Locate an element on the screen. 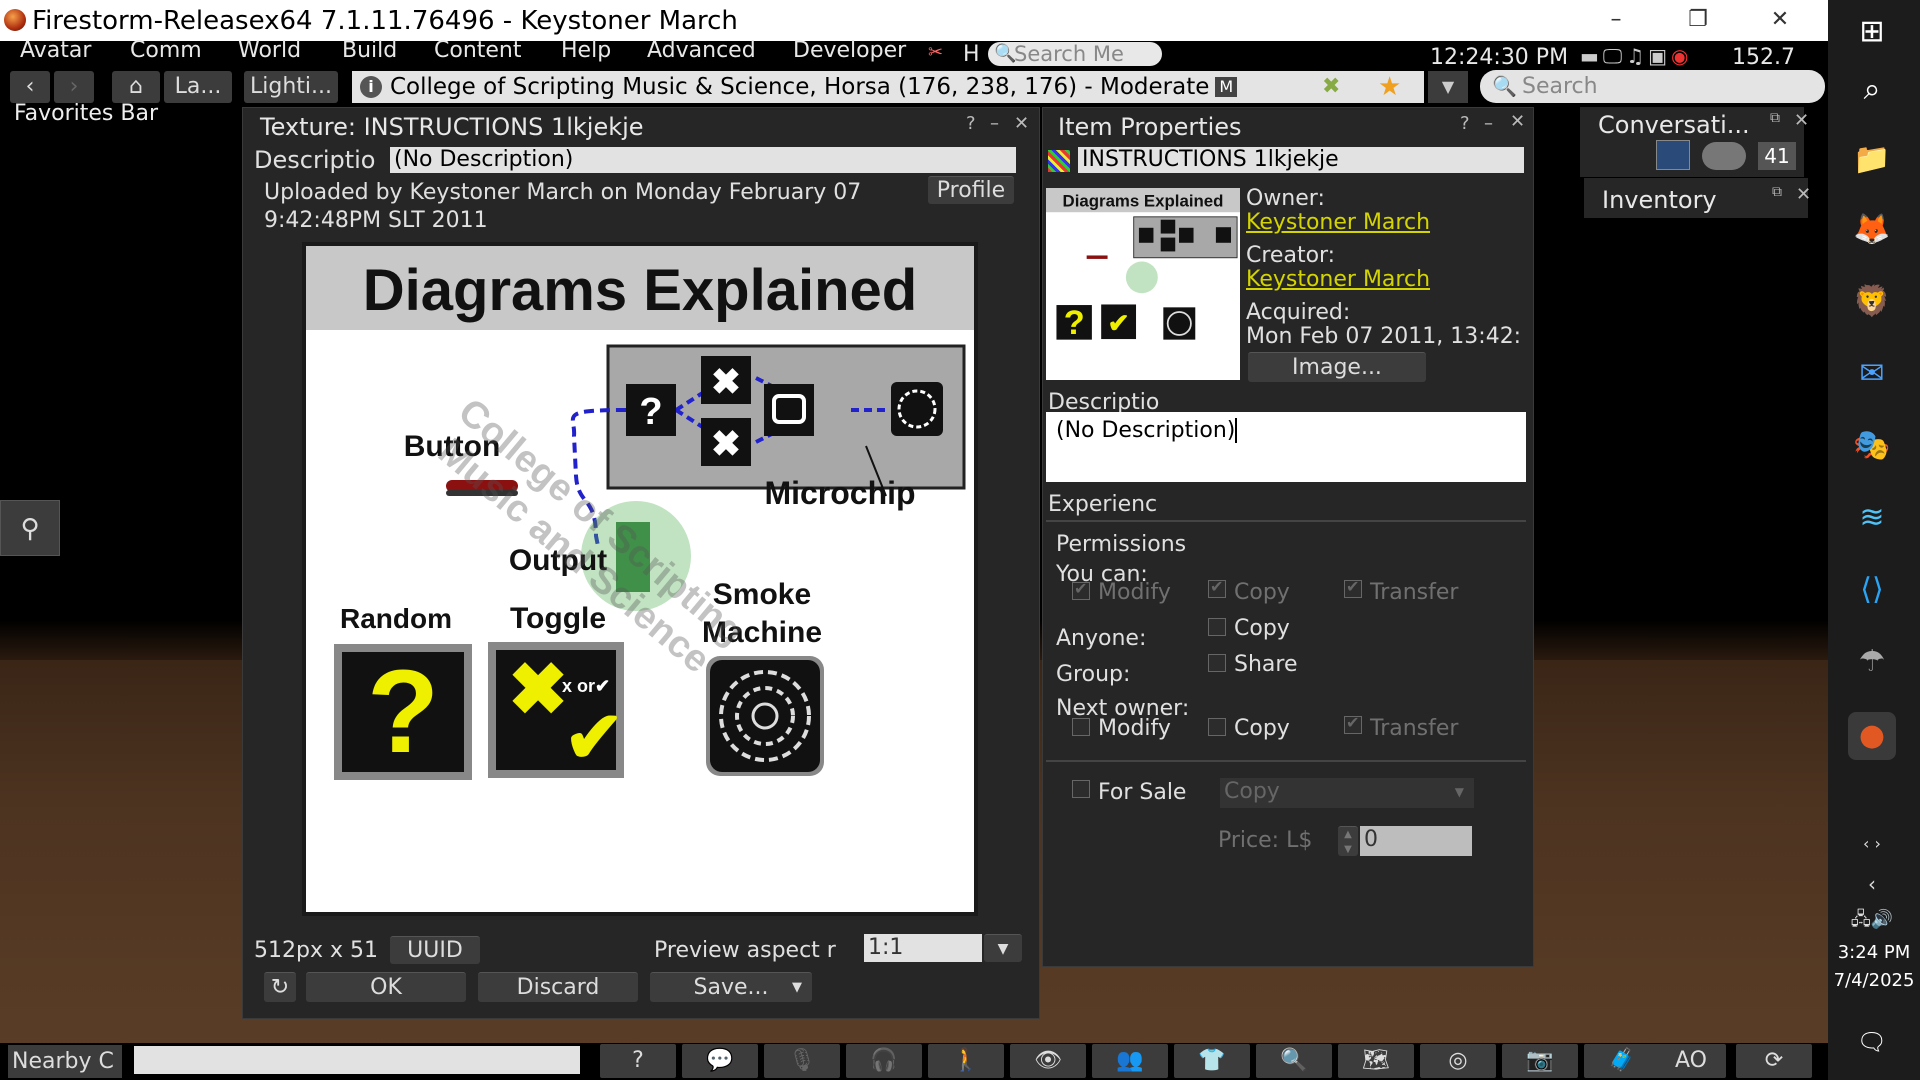 Image resolution: width=1920 pixels, height=1080 pixels. status-icons: ▬🖵♫▣◉ is located at coordinates (1636, 56).